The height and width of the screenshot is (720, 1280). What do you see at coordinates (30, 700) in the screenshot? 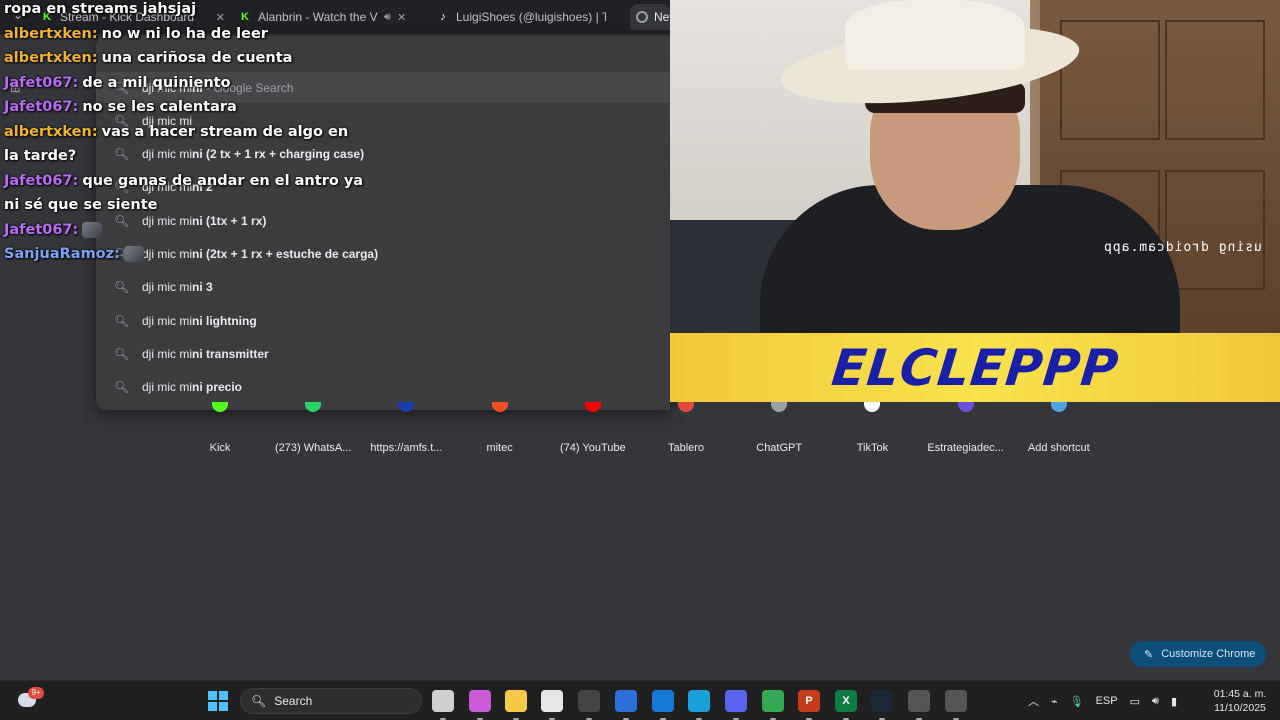
I see `weather-widget: 9+` at bounding box center [30, 700].